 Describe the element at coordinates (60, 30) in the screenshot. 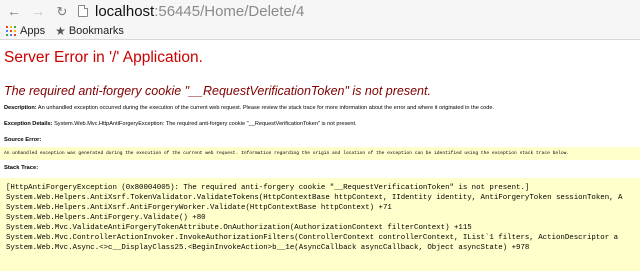

I see `star-icon: ★` at that location.